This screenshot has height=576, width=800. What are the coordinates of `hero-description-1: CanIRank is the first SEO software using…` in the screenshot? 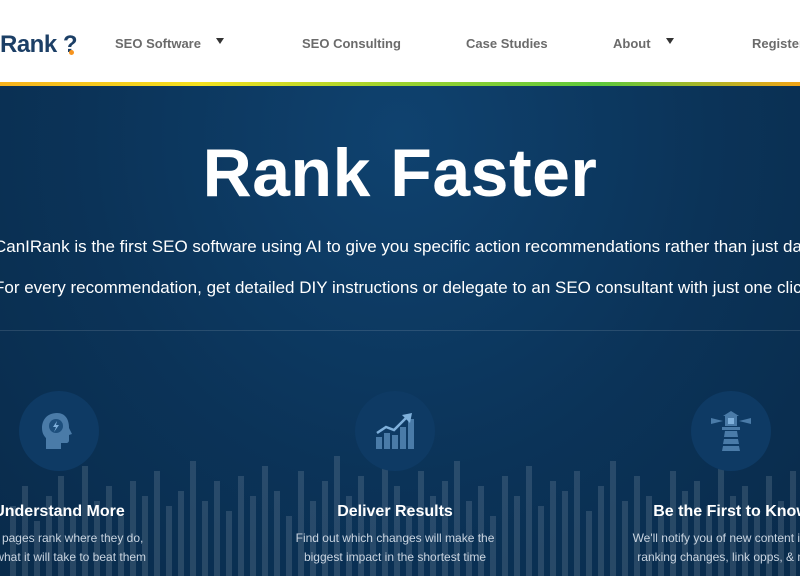 It's located at (400, 246).